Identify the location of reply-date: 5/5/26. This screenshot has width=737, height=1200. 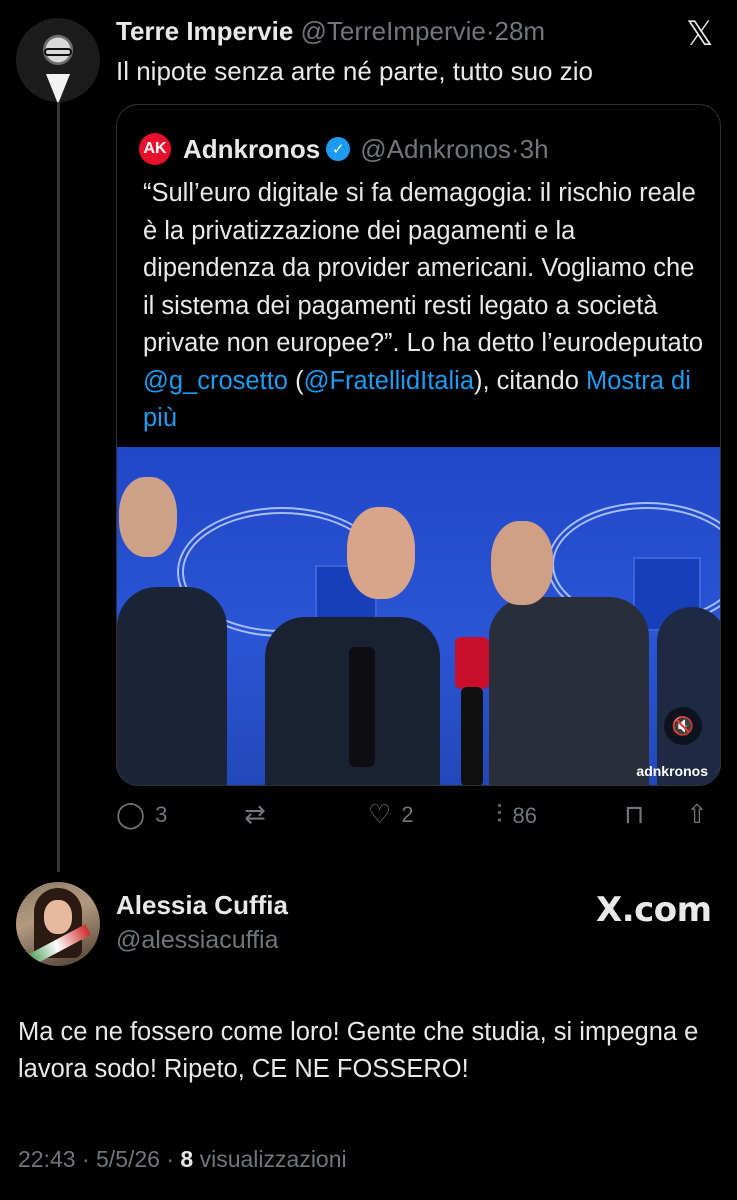
(128, 1159).